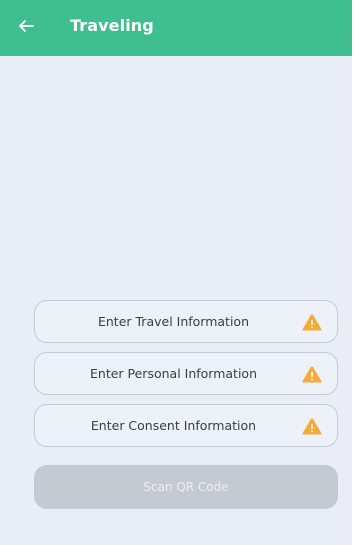  I want to click on action-label: Enter Consent Information, so click(173, 425).